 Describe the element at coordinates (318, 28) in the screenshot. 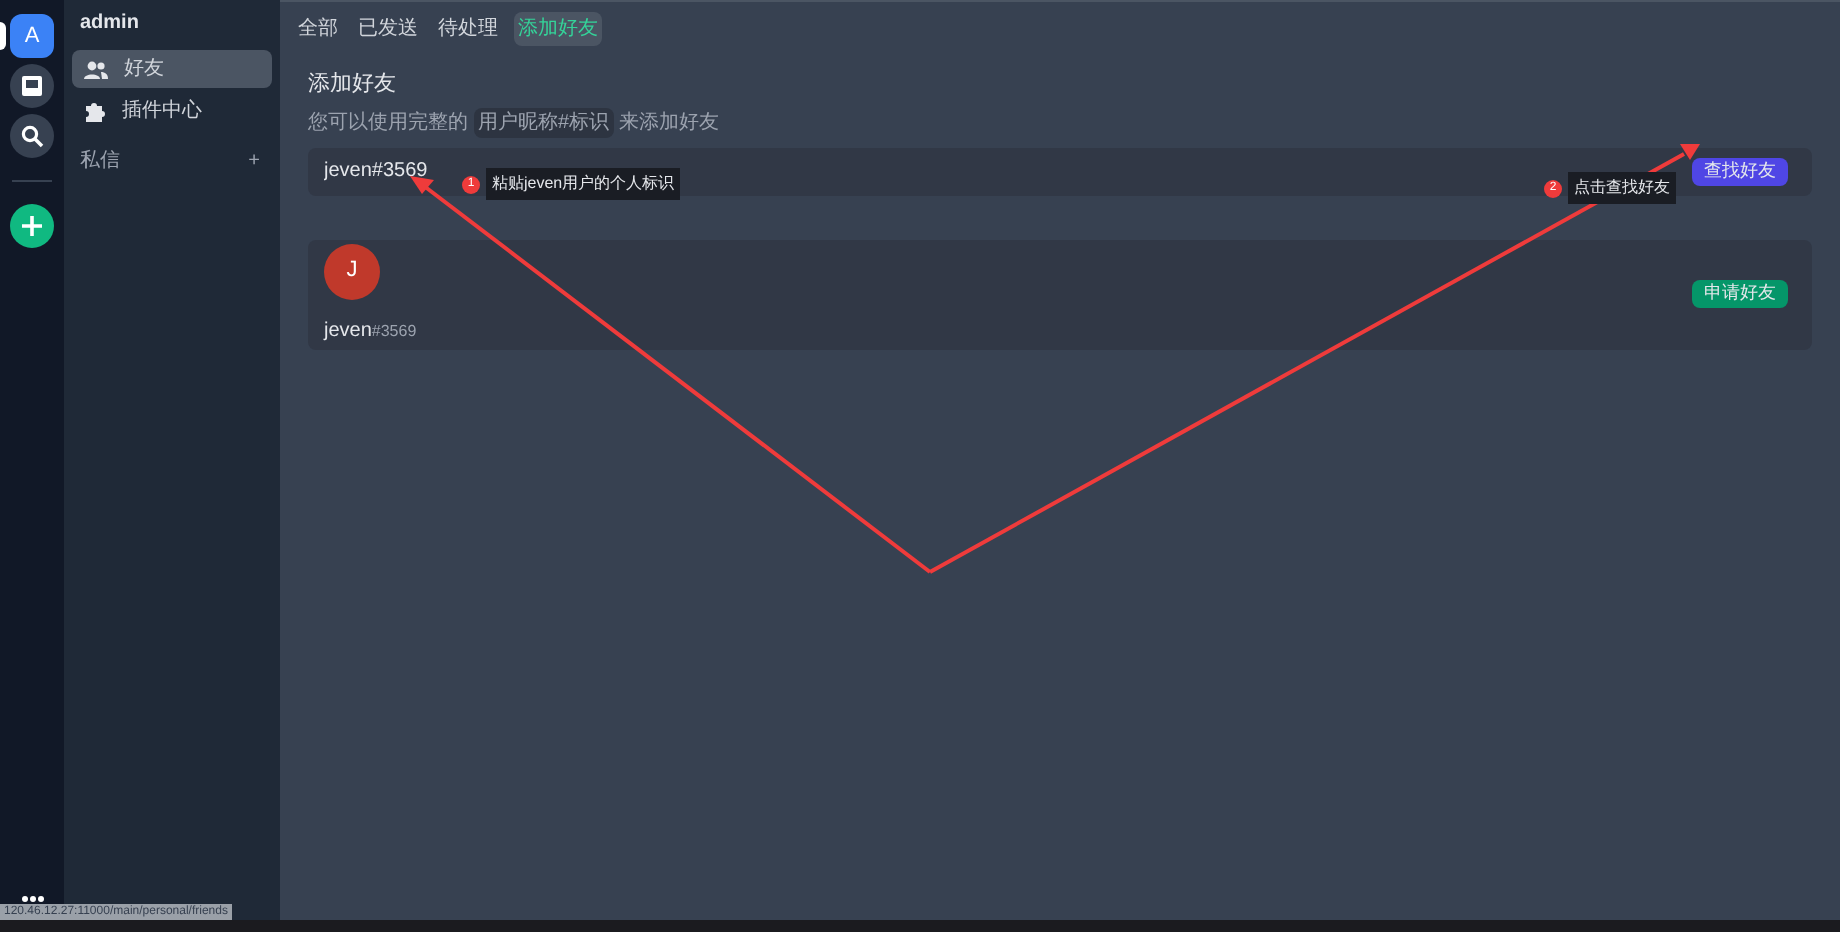

I see `tab: 全部` at that location.